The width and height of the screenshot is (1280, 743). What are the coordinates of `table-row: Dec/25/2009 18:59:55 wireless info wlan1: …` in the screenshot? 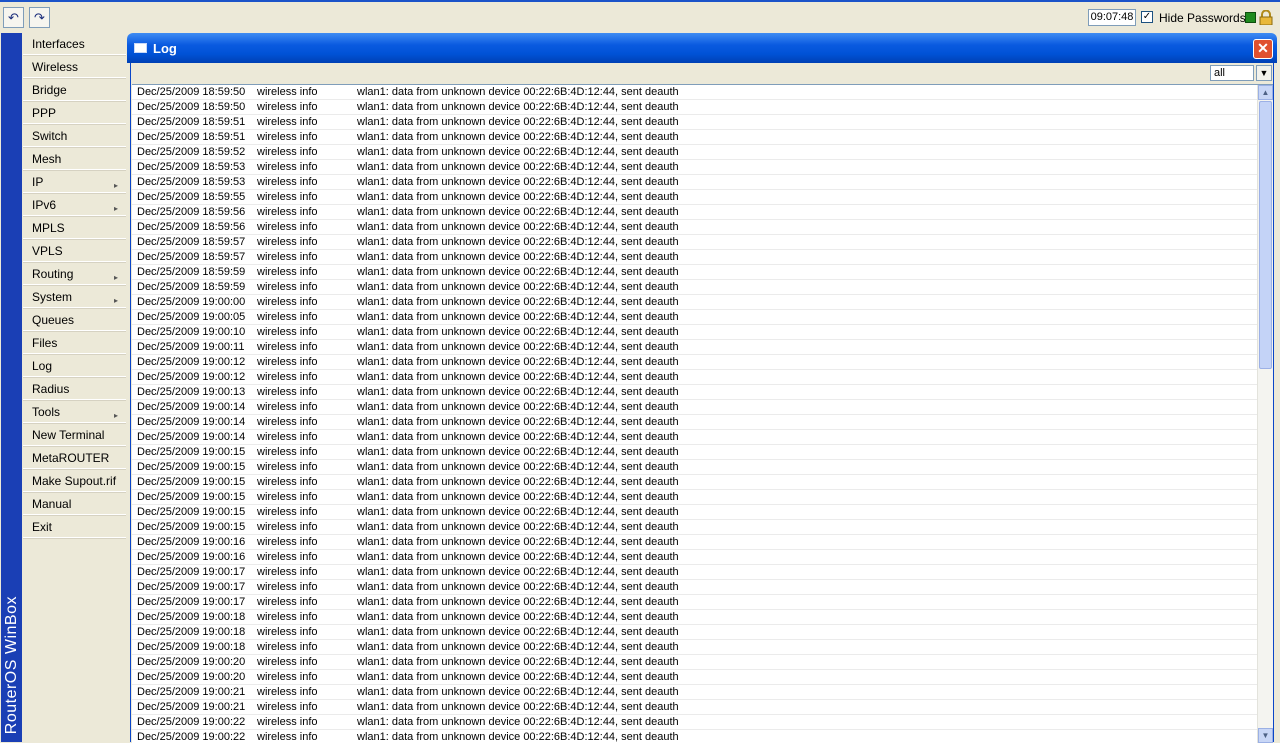 It's located at (702, 197).